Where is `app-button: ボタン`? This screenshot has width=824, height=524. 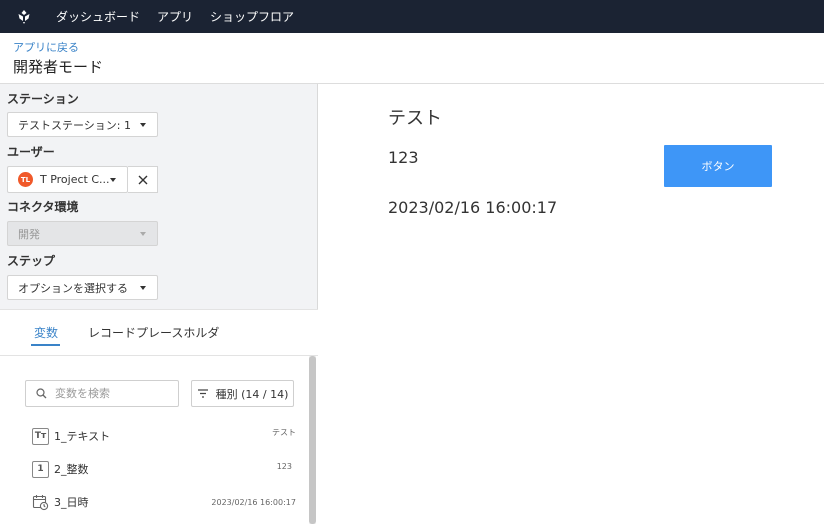 app-button: ボタン is located at coordinates (718, 166).